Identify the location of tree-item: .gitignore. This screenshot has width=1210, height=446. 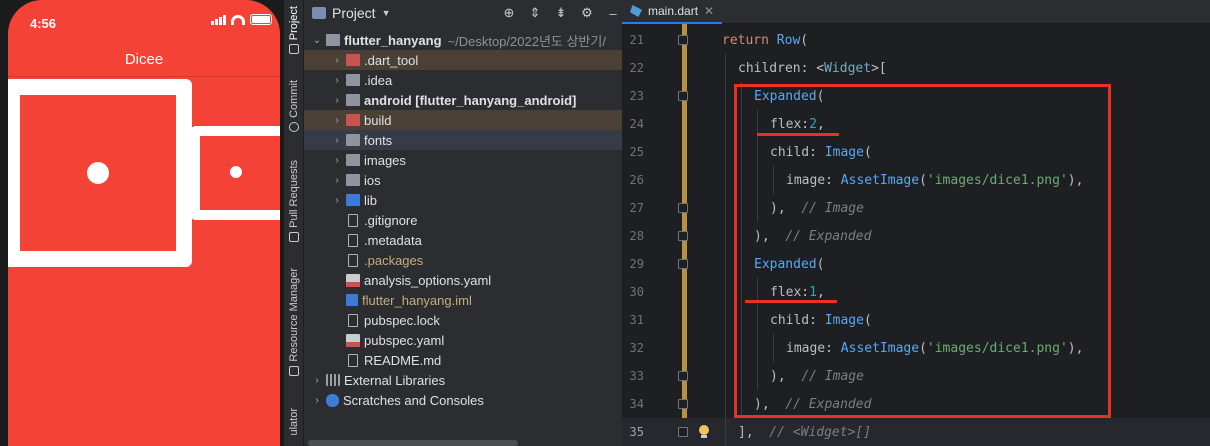
(463, 220).